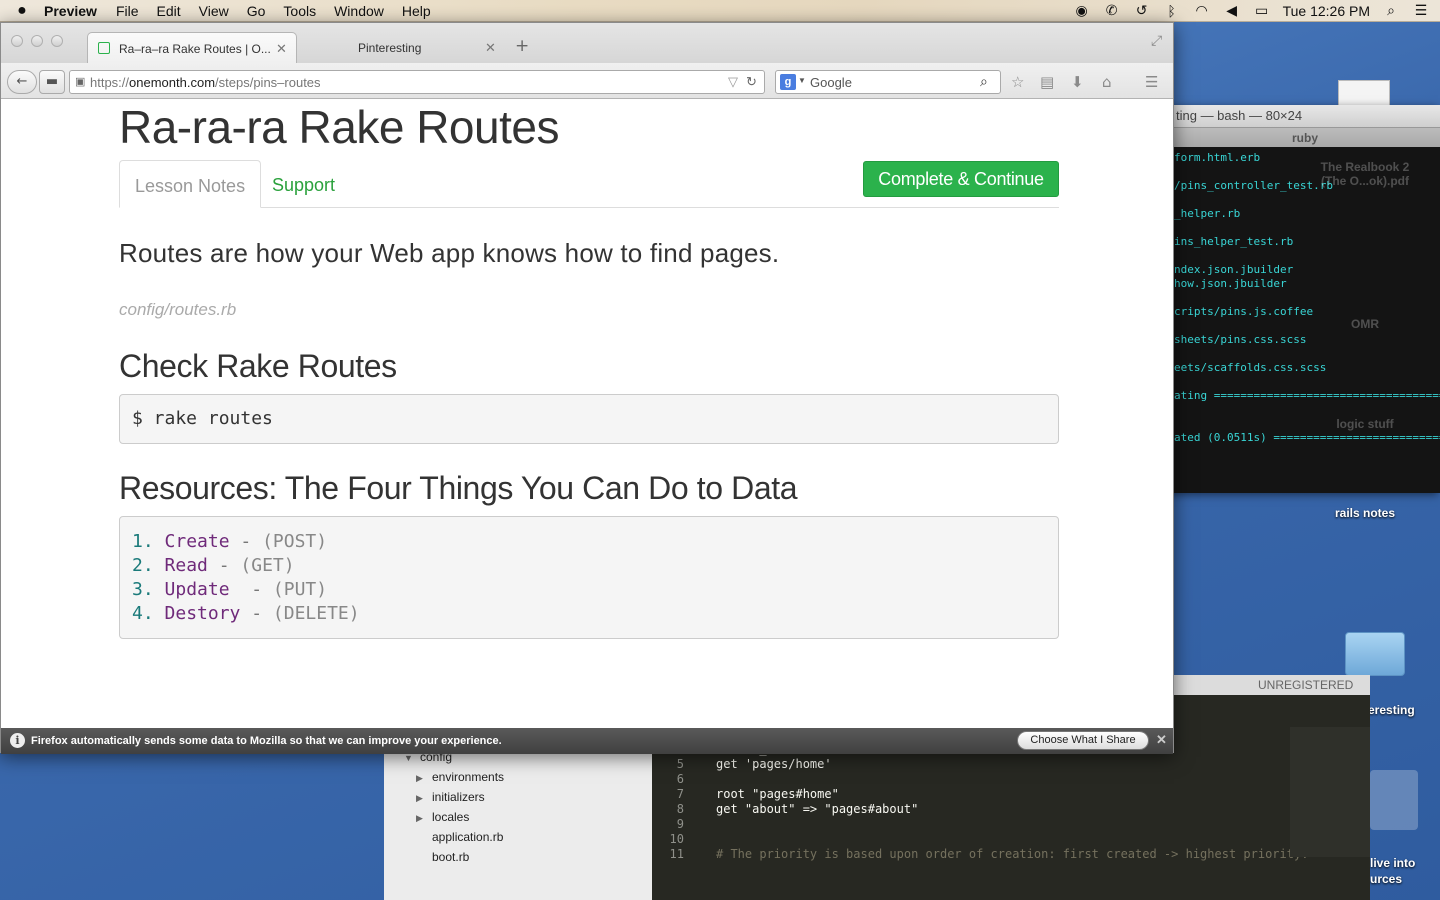  What do you see at coordinates (190, 184) in the screenshot?
I see `tab-lesson-notes: Lesson Notes` at bounding box center [190, 184].